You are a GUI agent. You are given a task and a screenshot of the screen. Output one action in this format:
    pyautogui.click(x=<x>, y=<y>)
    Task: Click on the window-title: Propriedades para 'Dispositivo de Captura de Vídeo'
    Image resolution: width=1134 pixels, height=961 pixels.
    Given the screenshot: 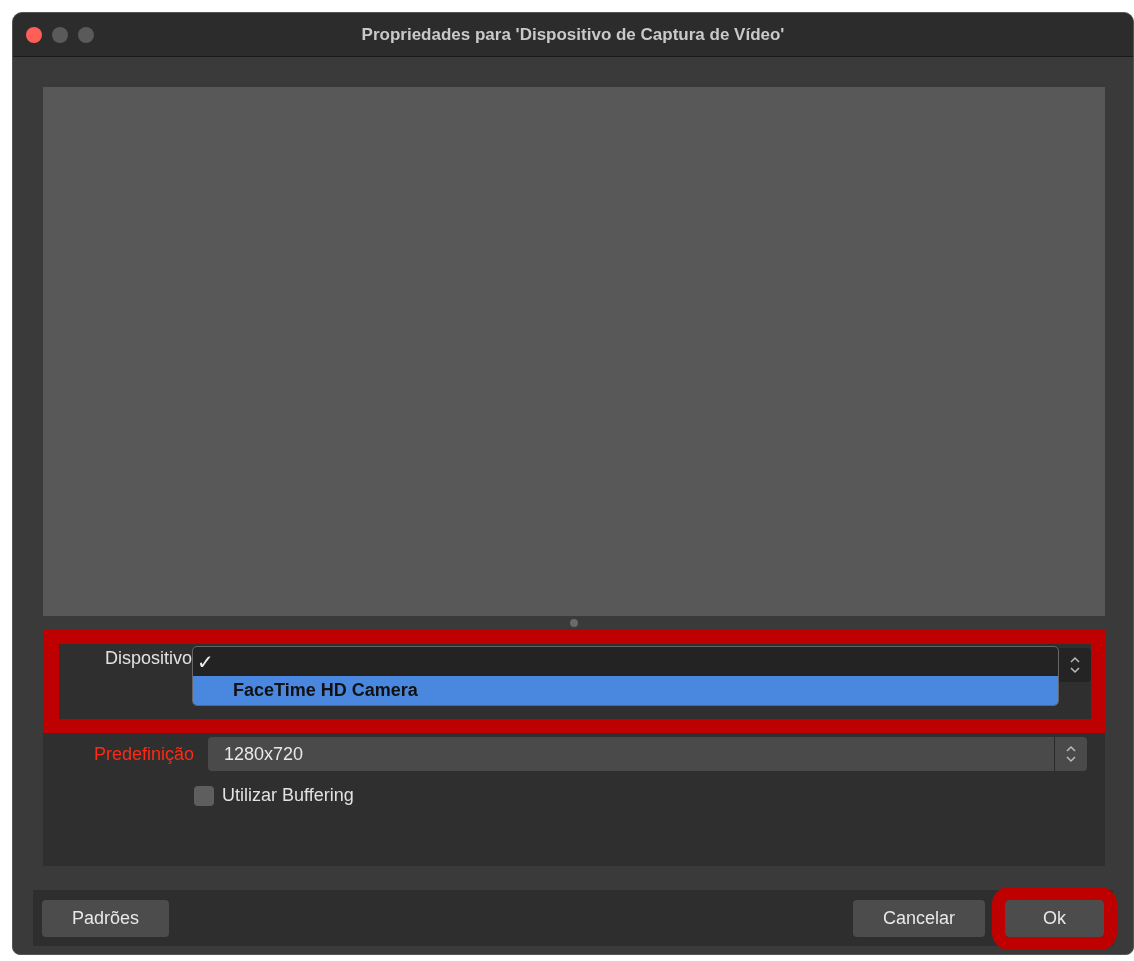 What is the action you would take?
    pyautogui.click(x=573, y=34)
    